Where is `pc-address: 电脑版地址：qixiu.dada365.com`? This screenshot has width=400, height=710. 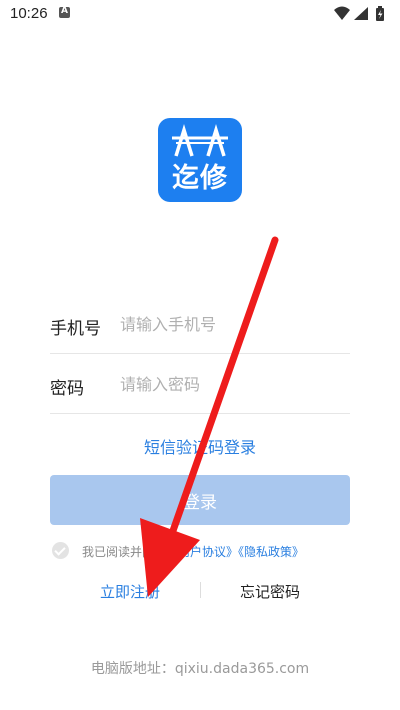
pc-address: 电脑版地址：qixiu.dada365.com is located at coordinates (200, 669).